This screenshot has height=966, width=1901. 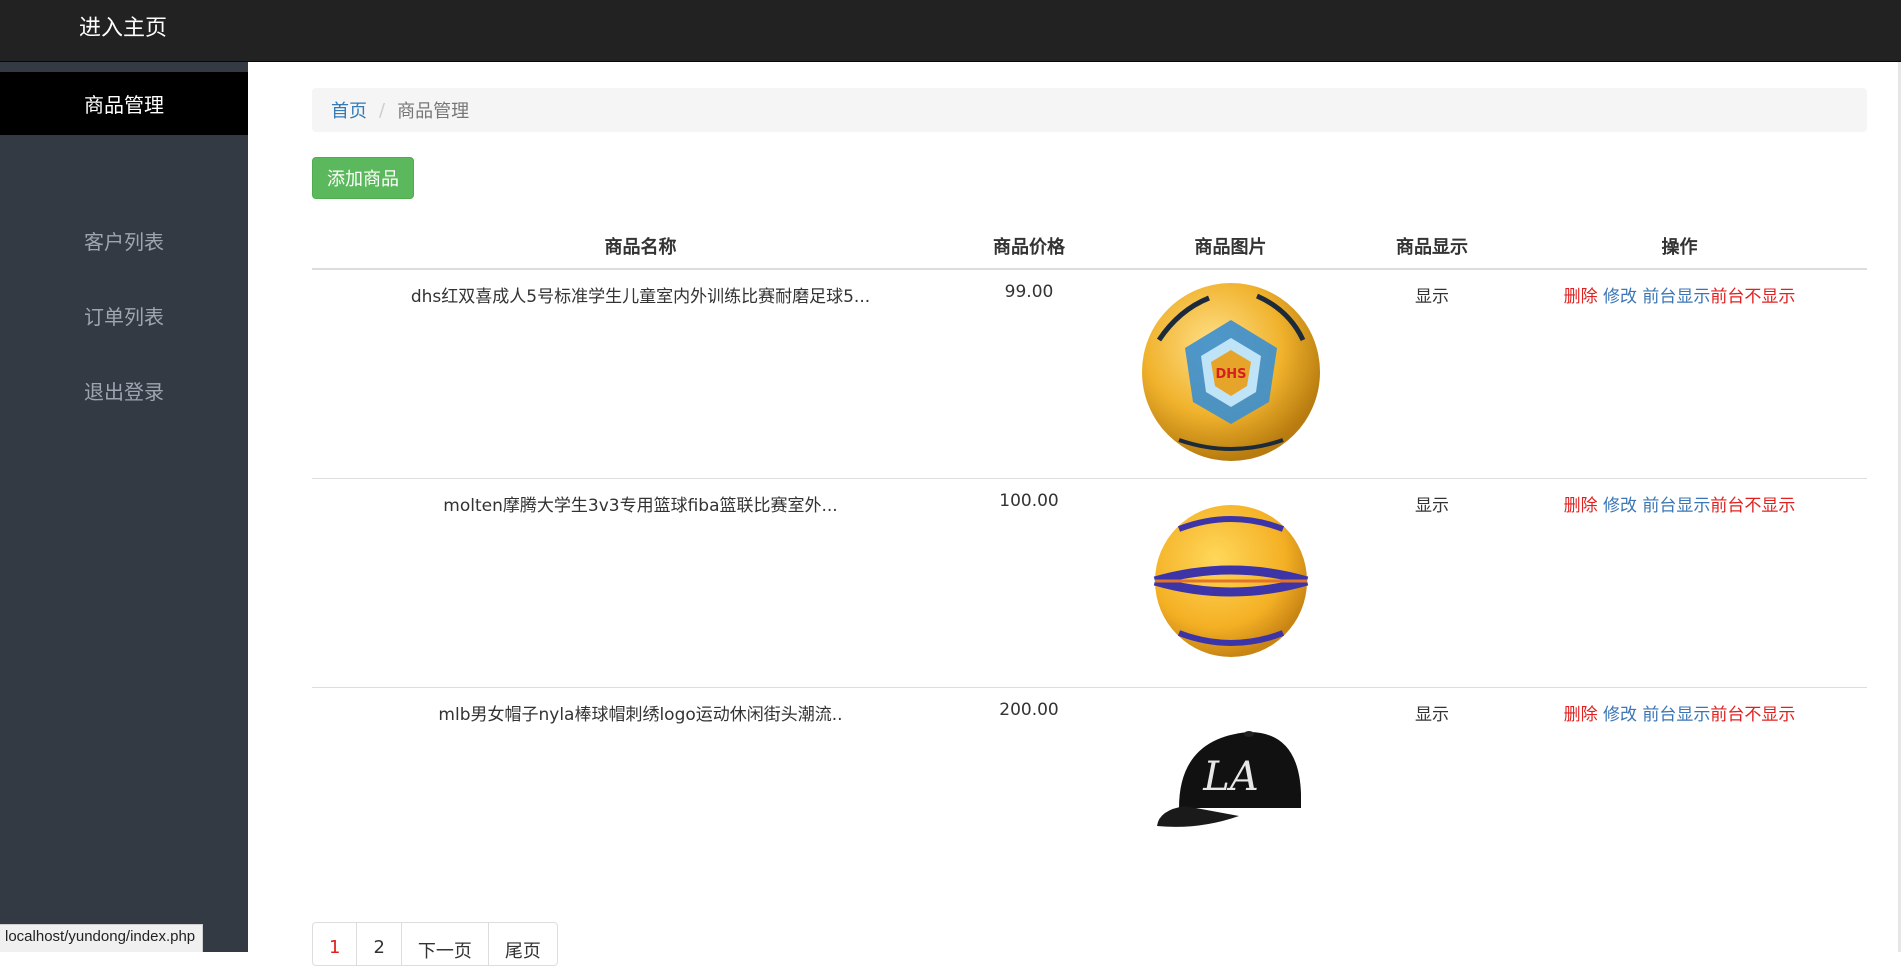 I want to click on add-product-button: 添加商品, so click(x=363, y=178).